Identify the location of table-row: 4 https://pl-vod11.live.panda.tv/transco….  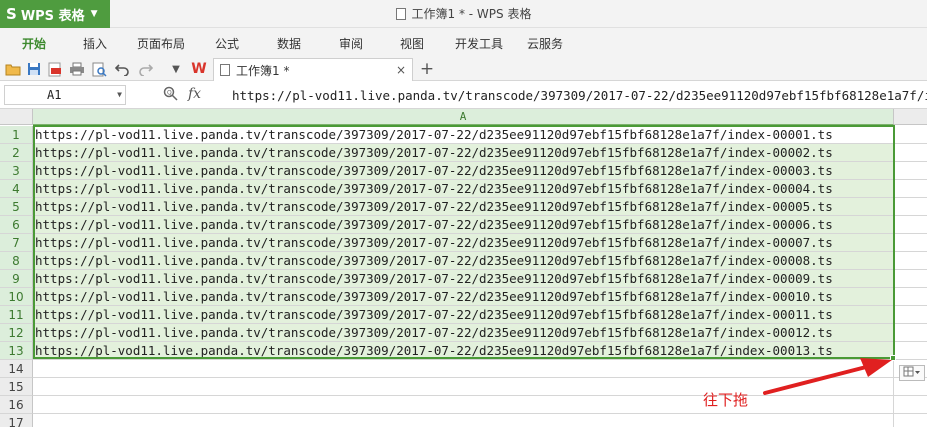
(463, 189).